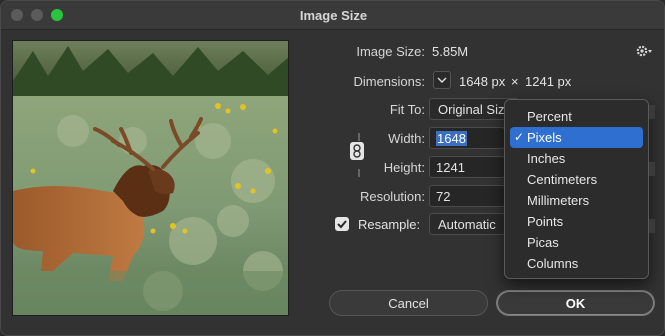 The image size is (665, 336). Describe the element at coordinates (390, 51) in the screenshot. I see `image-size-label: Image Size:` at that location.